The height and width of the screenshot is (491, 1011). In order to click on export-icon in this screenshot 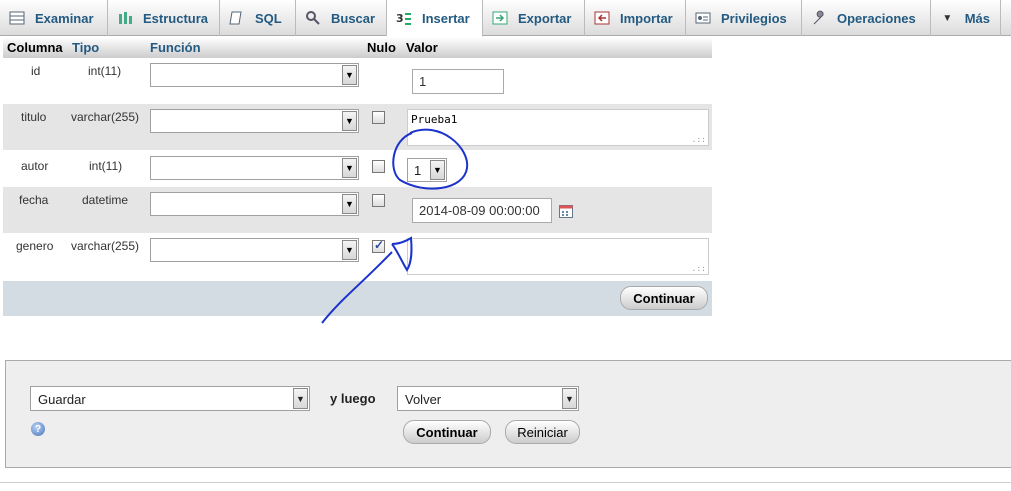, I will do `click(500, 18)`.